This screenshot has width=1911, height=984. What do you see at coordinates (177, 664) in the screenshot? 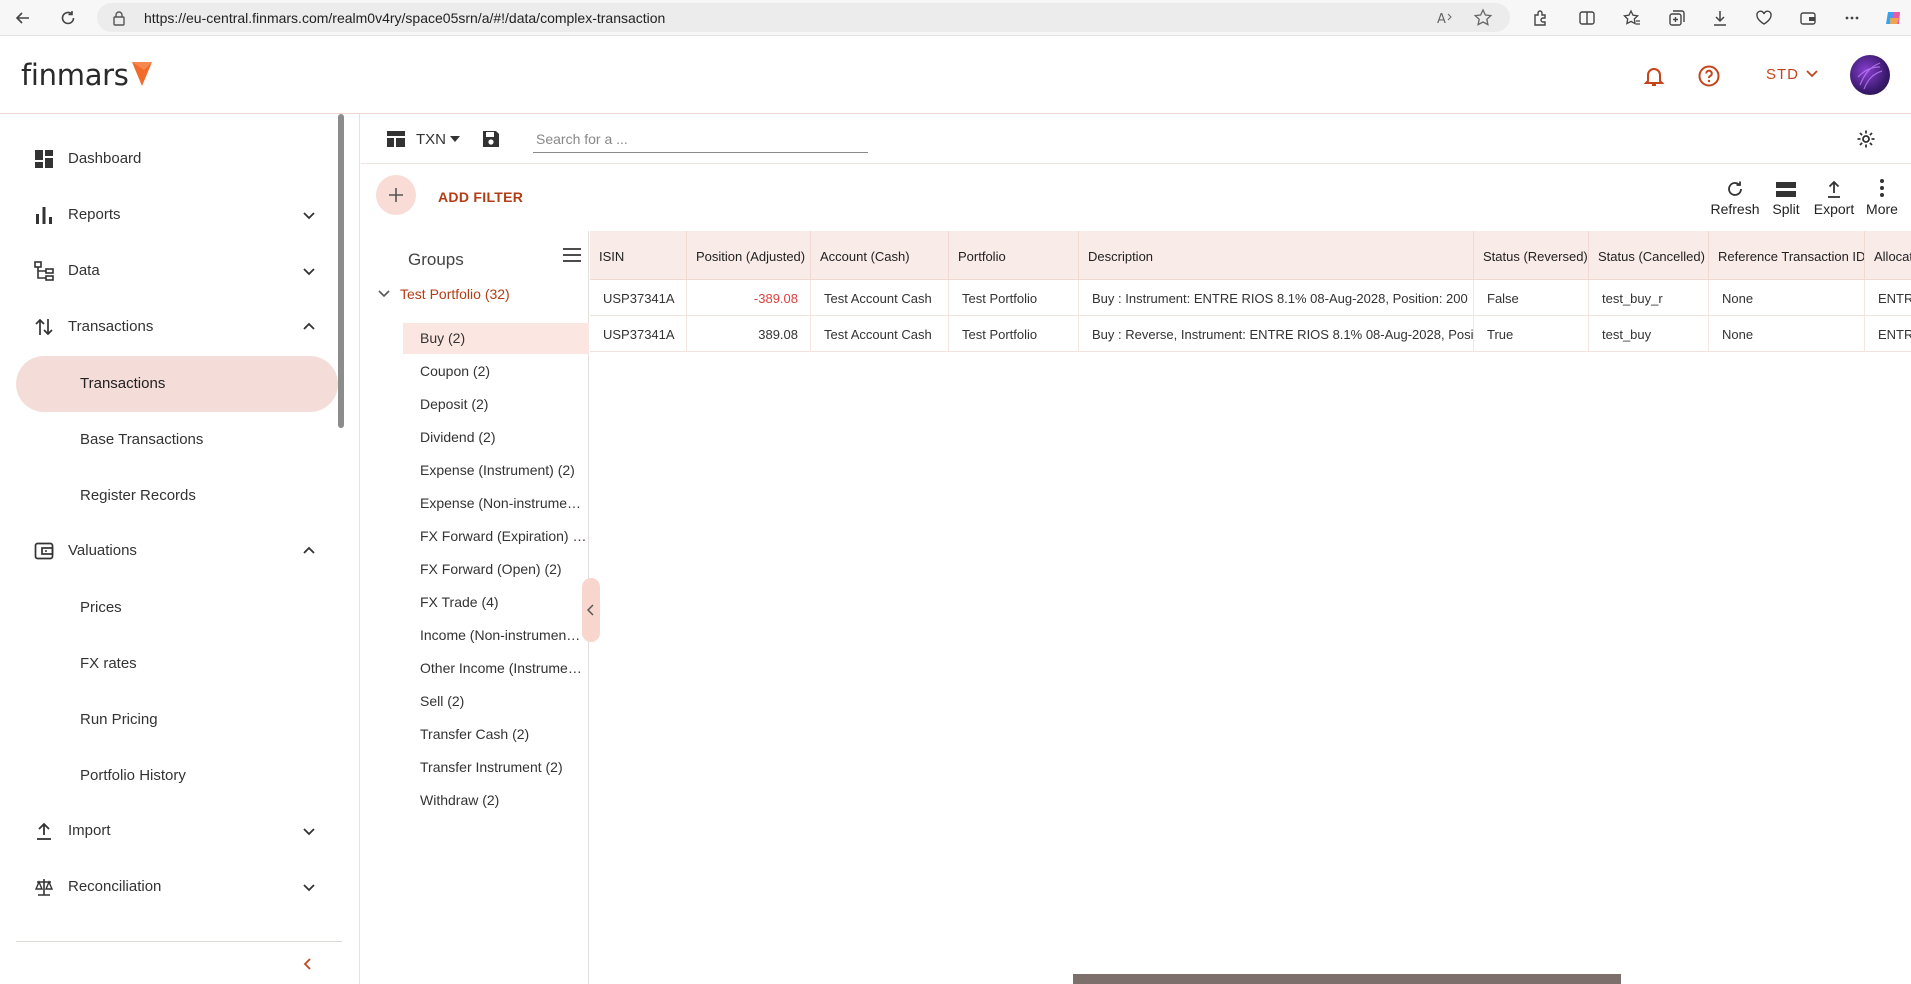
I see `sidebar-subitem-fx-rates: FX rates` at bounding box center [177, 664].